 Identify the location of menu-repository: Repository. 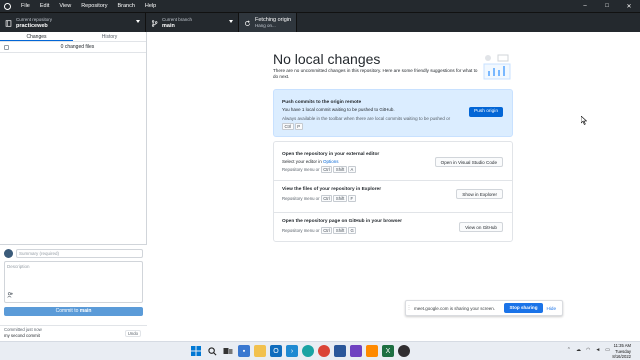
(94, 6).